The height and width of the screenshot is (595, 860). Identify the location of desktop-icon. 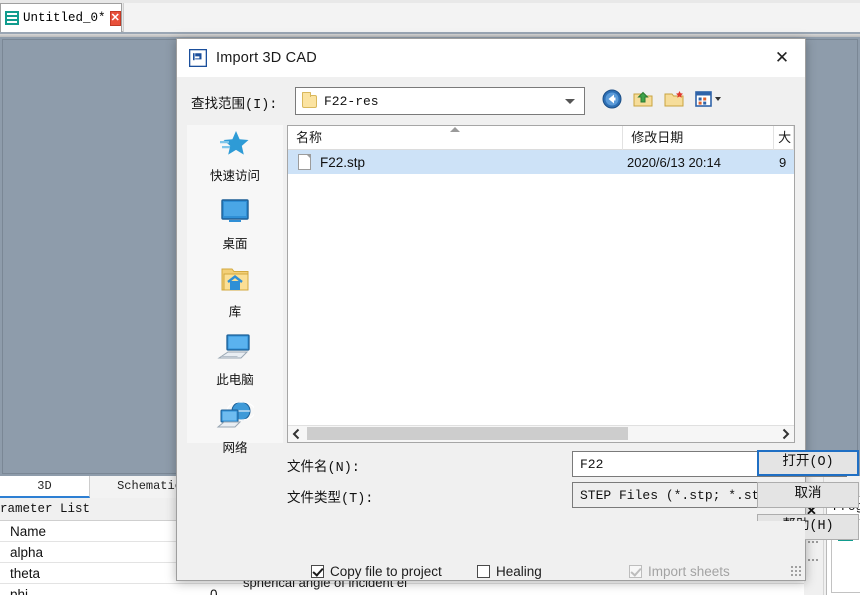
(235, 212).